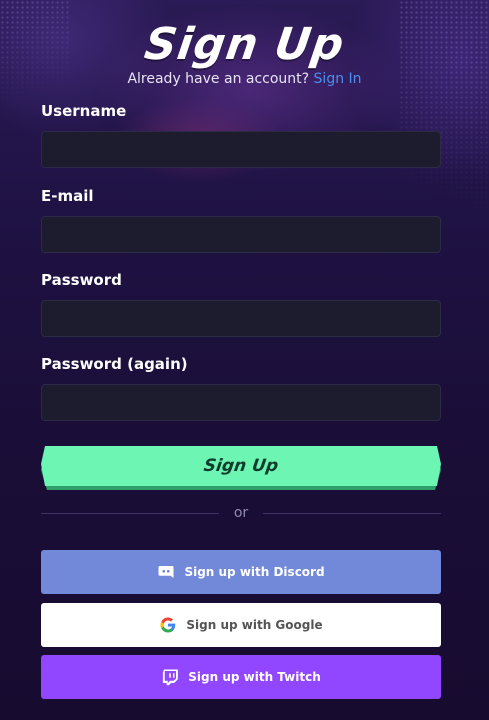 This screenshot has height=720, width=489. I want to click on discord-signup-label: Sign up with Discord, so click(254, 572).